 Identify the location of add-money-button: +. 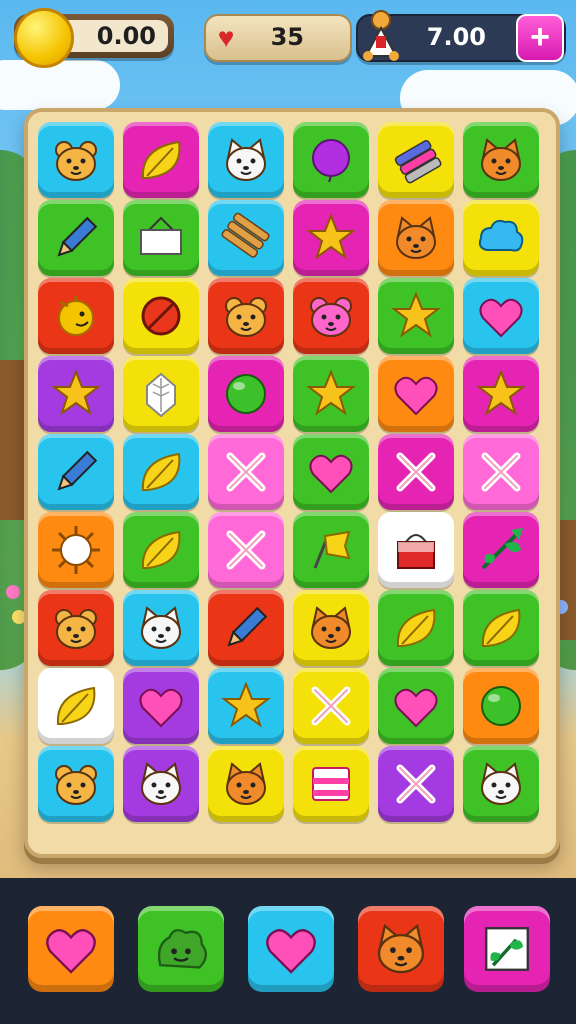
(540, 38).